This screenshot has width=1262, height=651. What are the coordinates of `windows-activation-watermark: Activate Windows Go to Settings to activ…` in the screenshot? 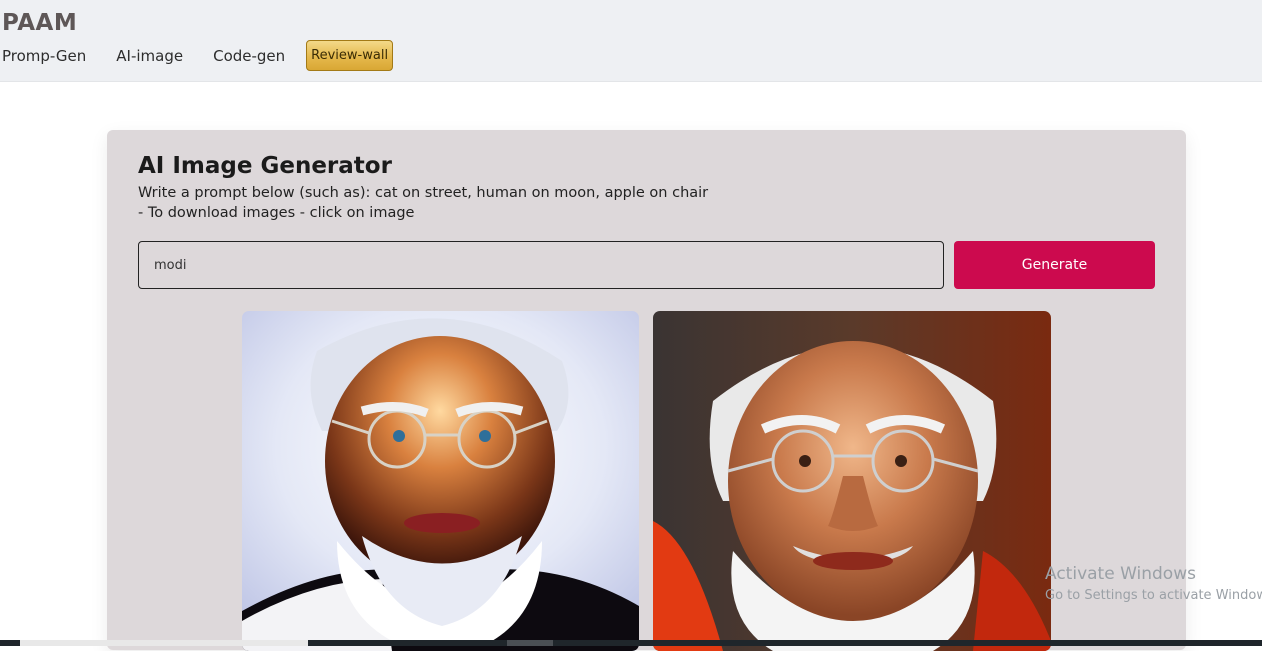 It's located at (1153, 584).